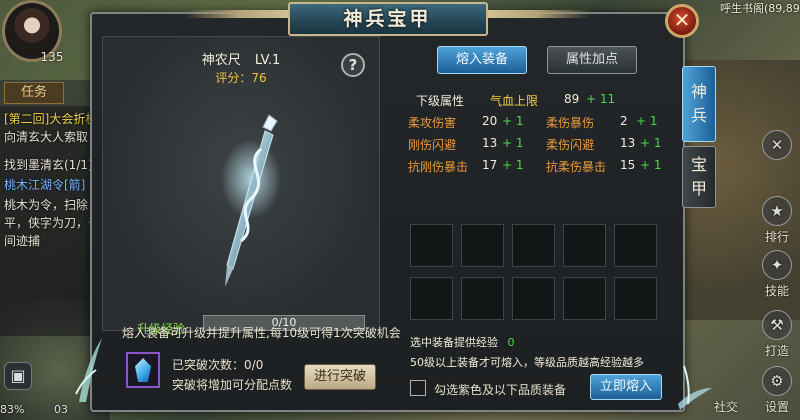 The height and width of the screenshot is (420, 800). Describe the element at coordinates (624, 121) in the screenshot. I see `stat-value: 2` at that location.